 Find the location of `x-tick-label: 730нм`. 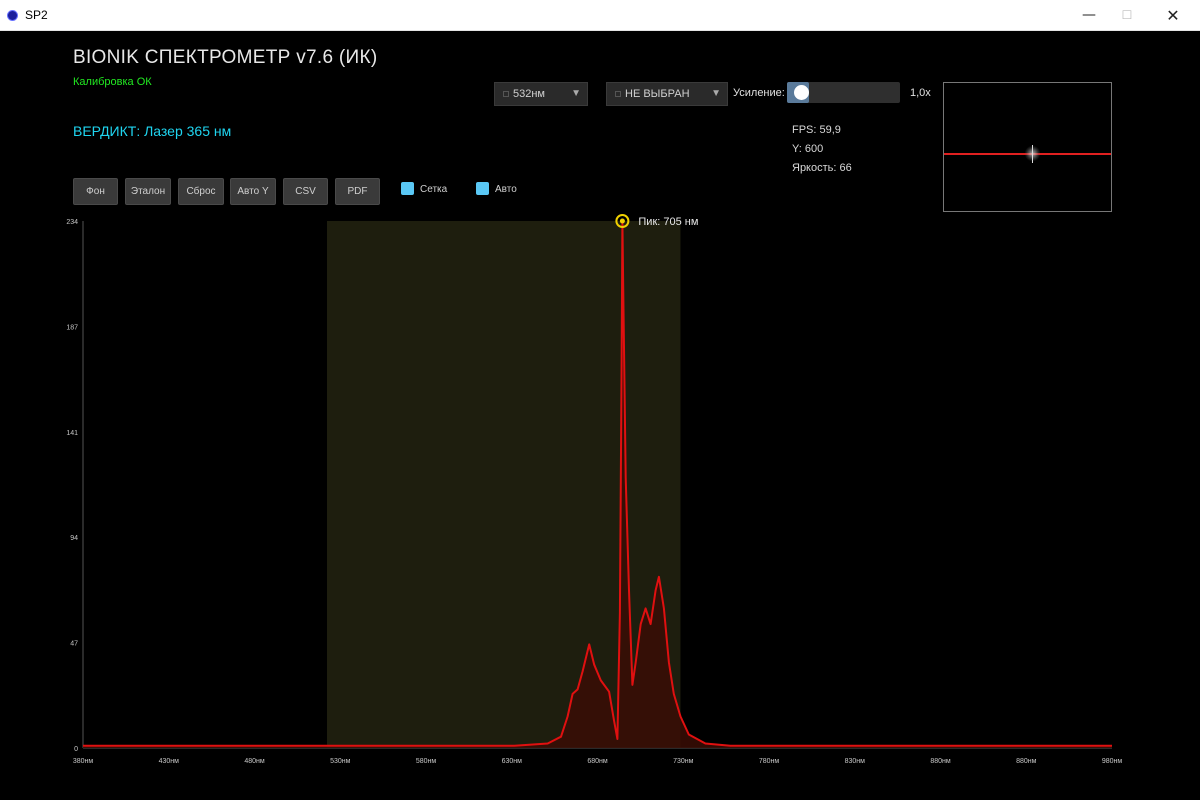

x-tick-label: 730нм is located at coordinates (683, 761).